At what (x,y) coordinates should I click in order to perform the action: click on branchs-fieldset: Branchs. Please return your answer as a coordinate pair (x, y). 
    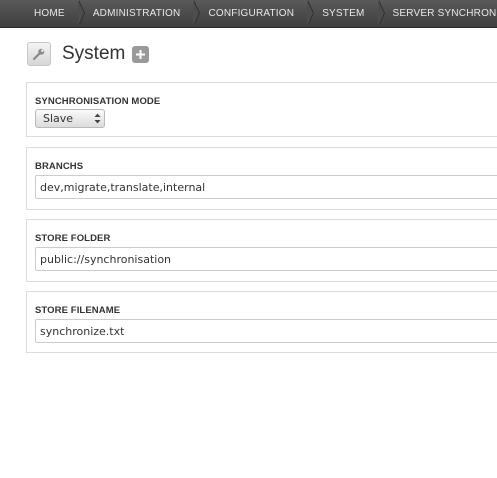
    Looking at the image, I should click on (261, 178).